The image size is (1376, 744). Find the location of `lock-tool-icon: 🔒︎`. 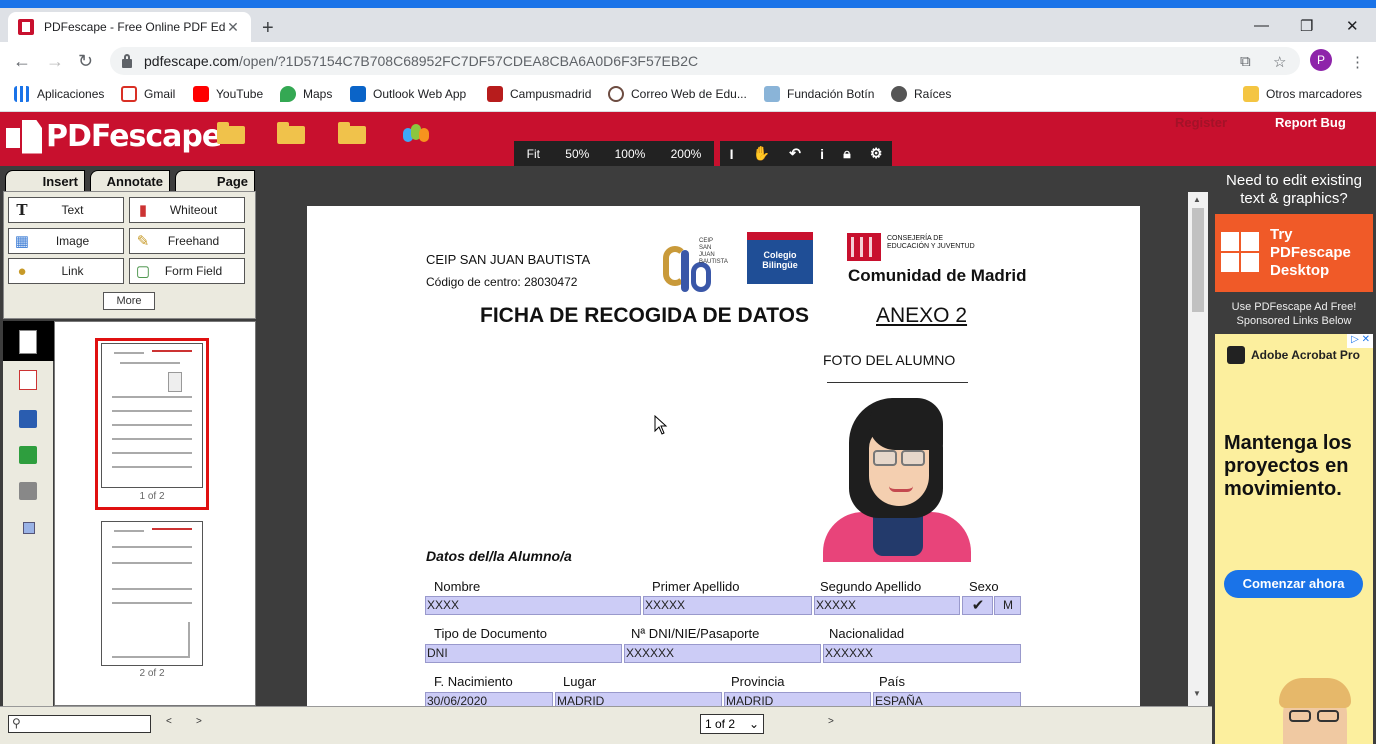

lock-tool-icon: 🔒︎ is located at coordinates (846, 153).